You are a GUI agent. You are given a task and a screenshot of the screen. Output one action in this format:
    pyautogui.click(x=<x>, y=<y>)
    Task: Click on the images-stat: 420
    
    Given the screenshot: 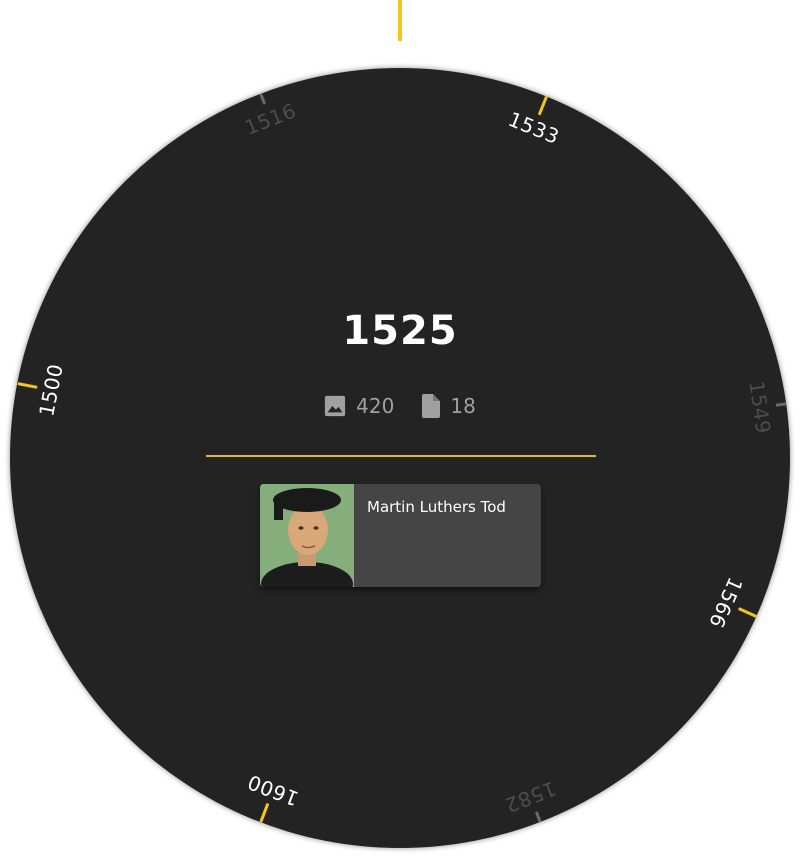 What is the action you would take?
    pyautogui.click(x=359, y=406)
    